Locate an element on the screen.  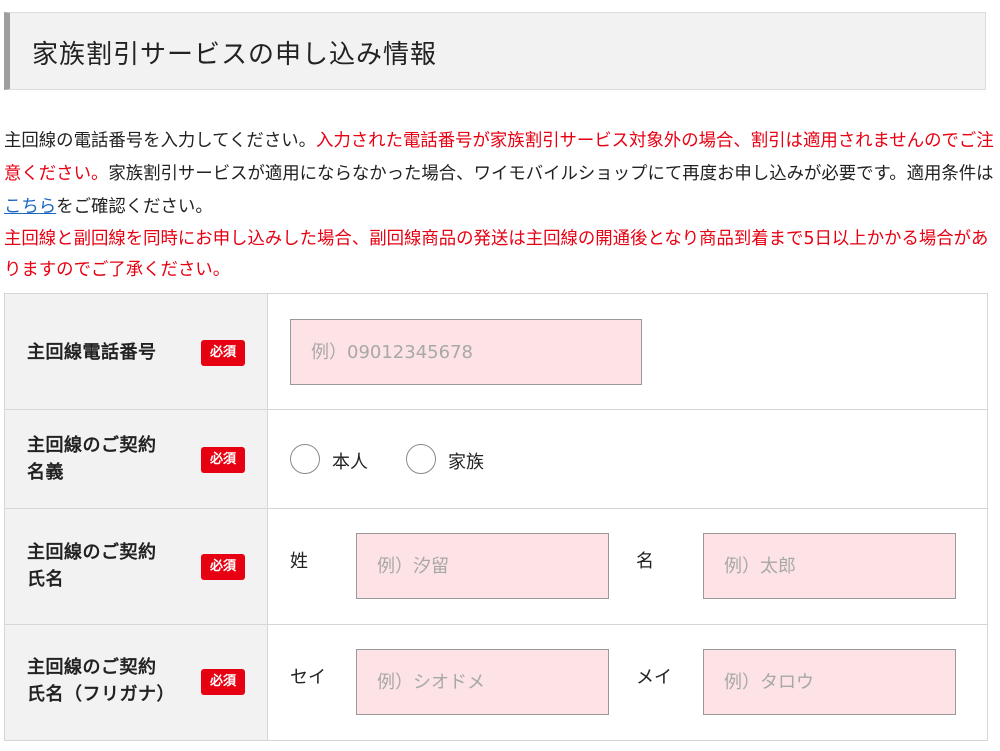
field-cell: 姓 名 is located at coordinates (627, 566).